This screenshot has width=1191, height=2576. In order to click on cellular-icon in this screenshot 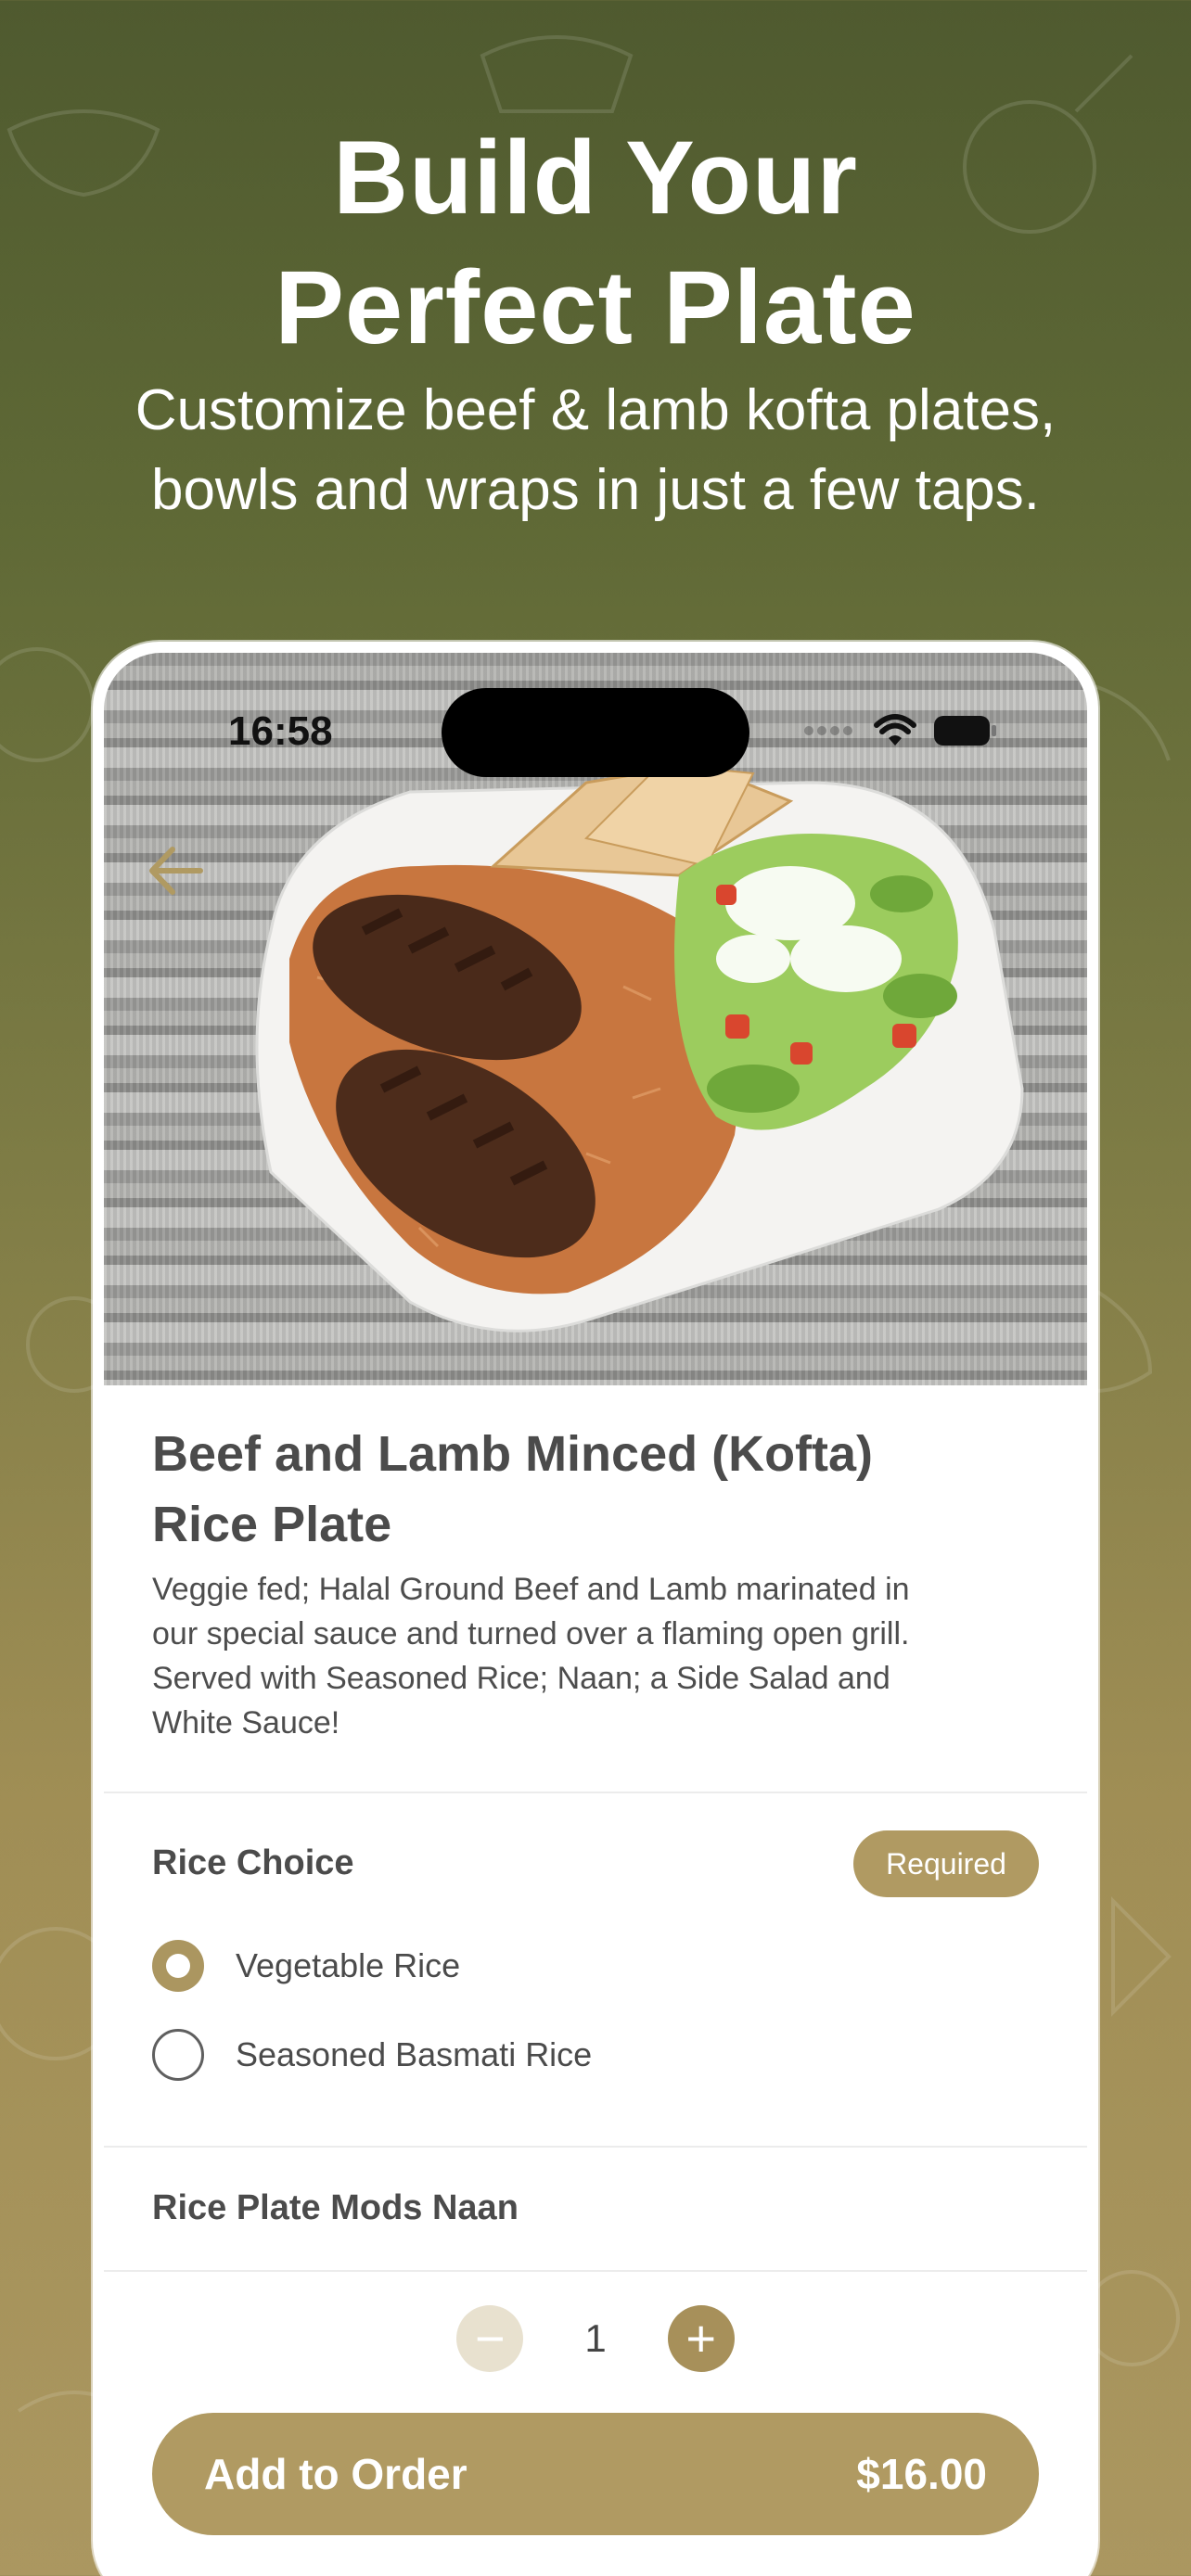, I will do `click(828, 730)`.